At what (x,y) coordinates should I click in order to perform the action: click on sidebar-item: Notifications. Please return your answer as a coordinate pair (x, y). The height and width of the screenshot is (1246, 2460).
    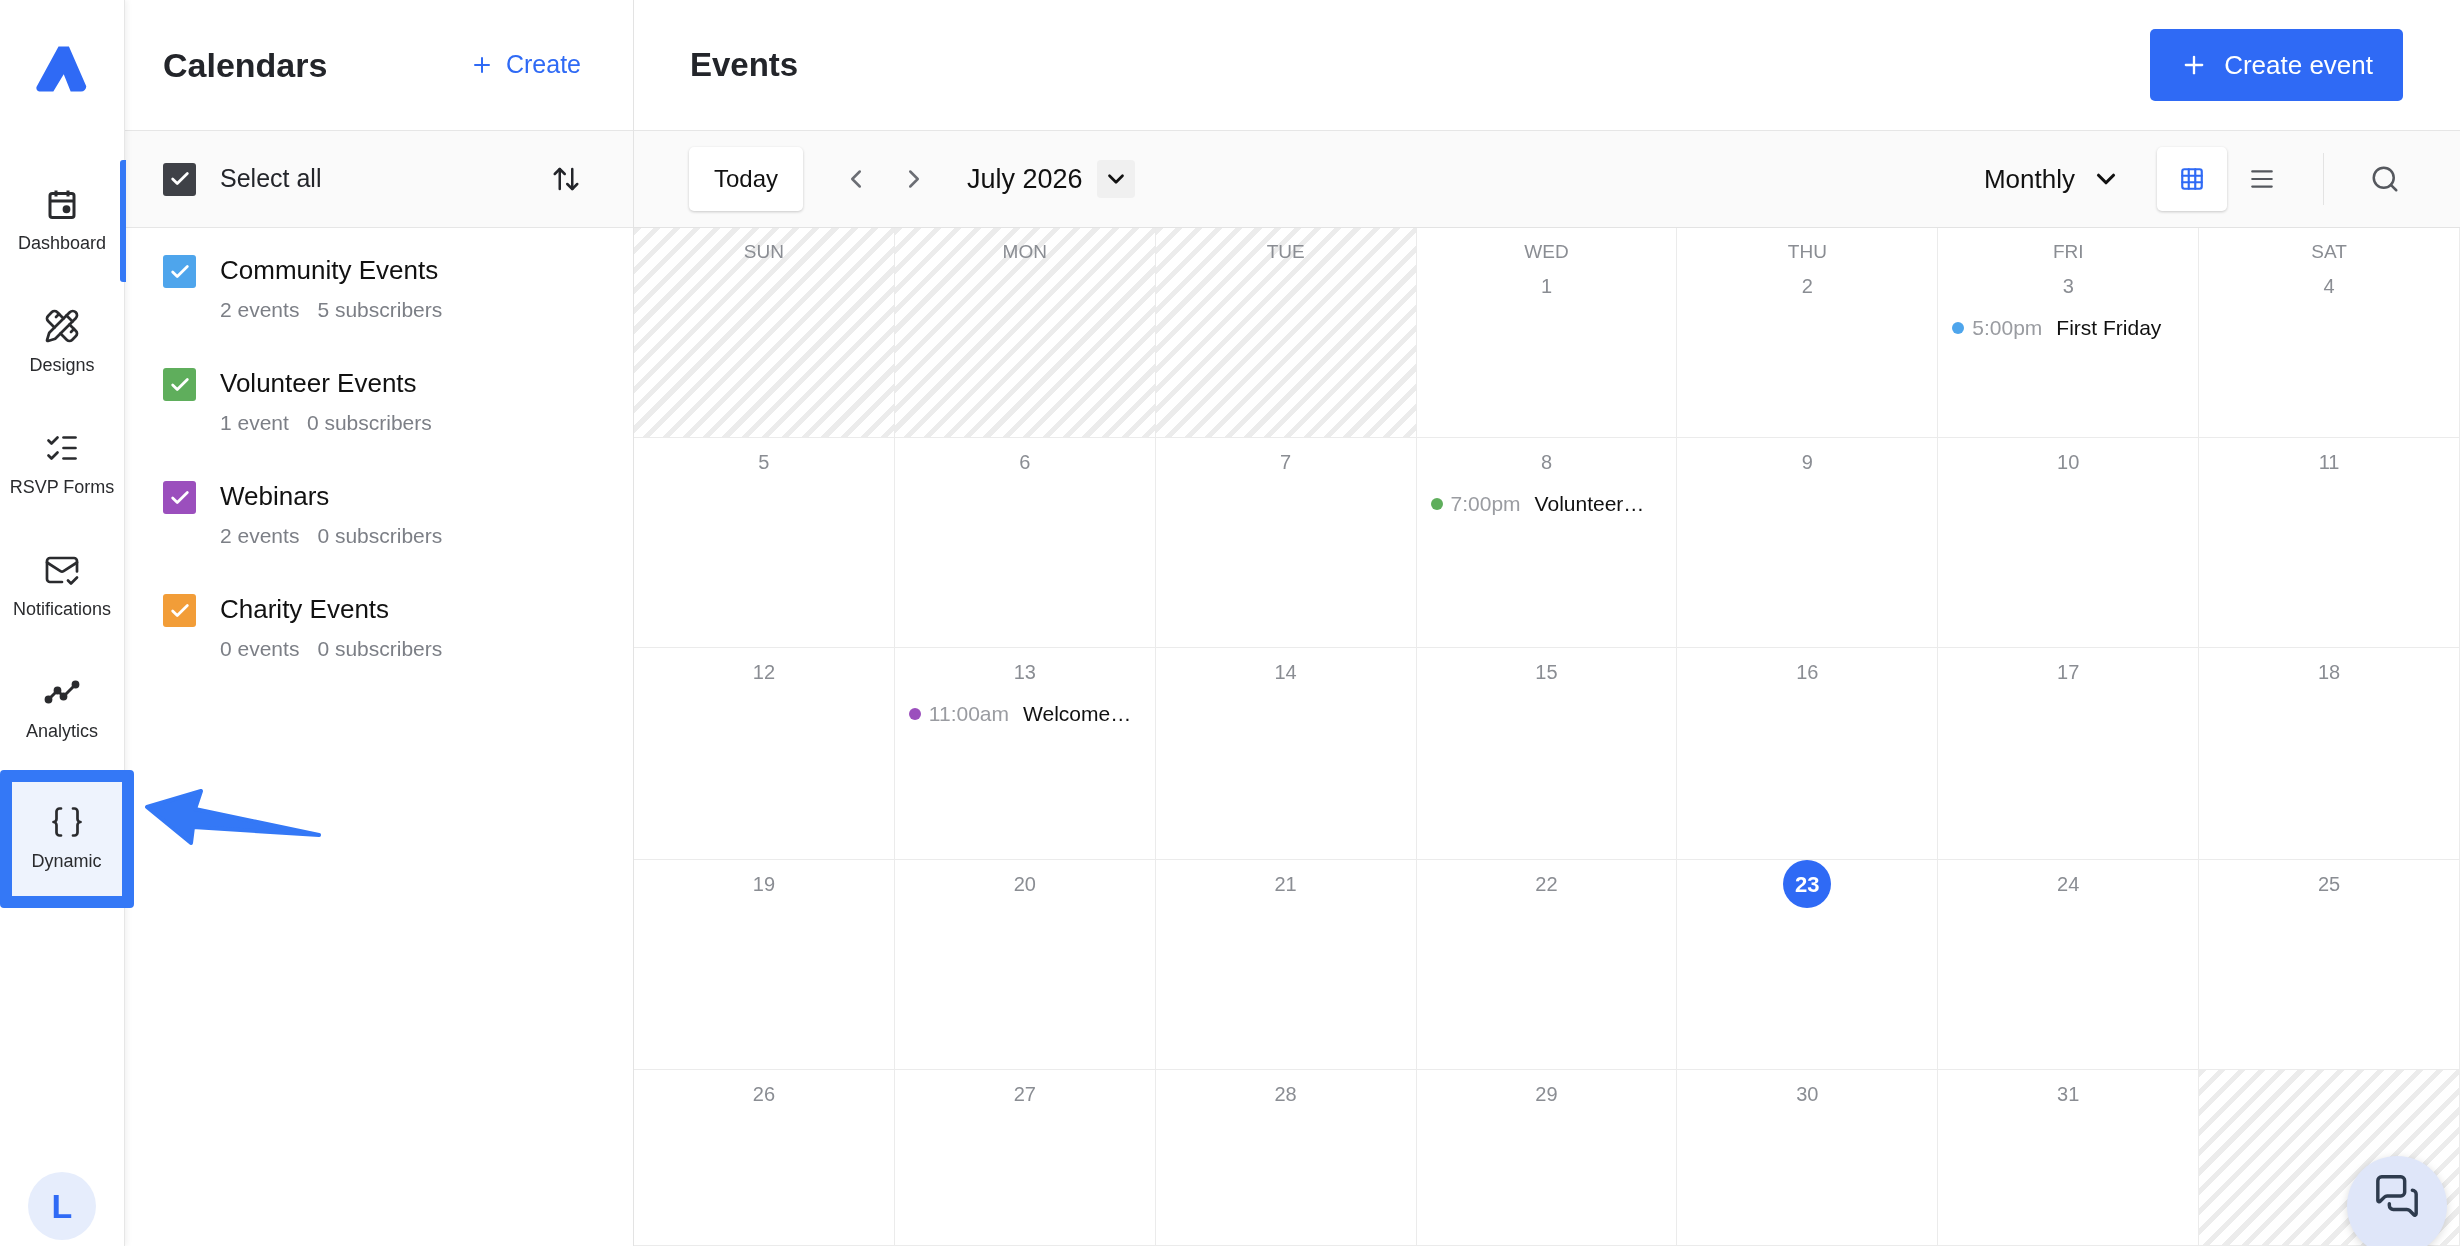
    Looking at the image, I should click on (62, 587).